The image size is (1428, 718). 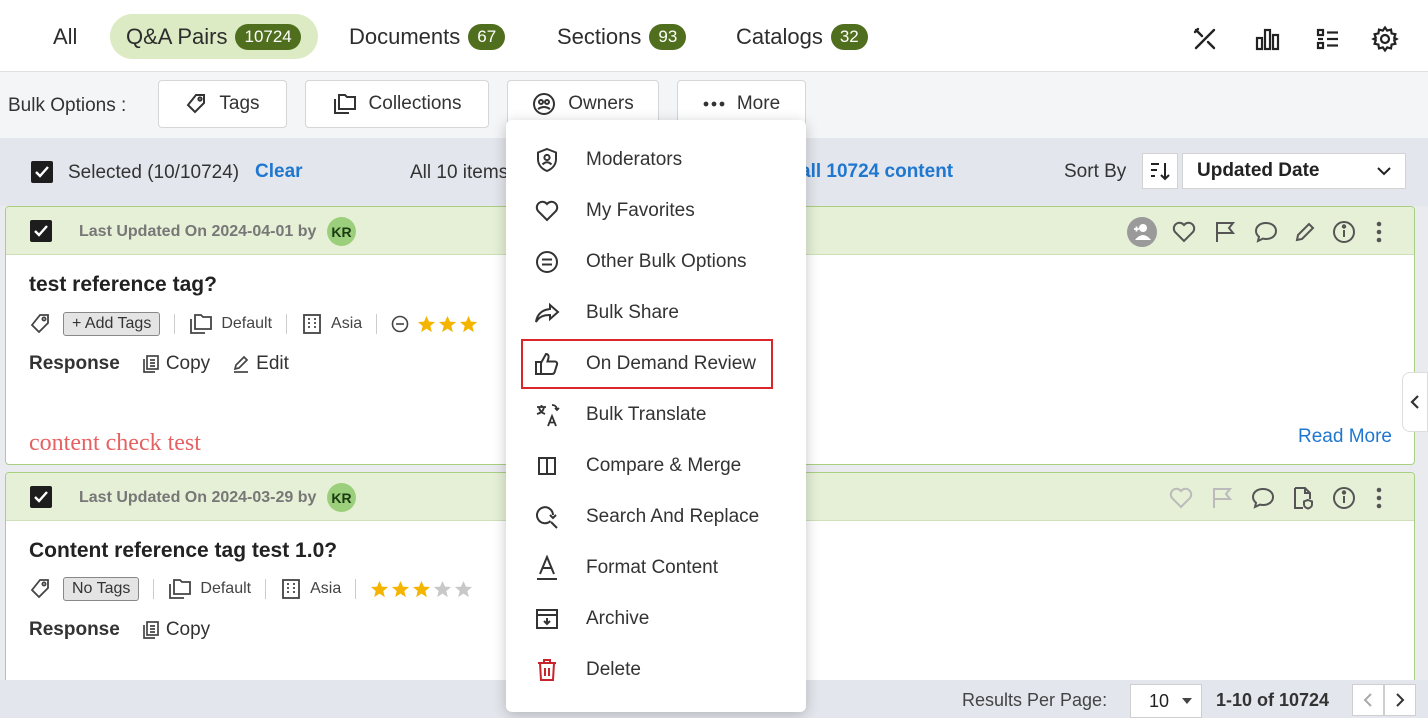 I want to click on tab-qa-pairs: Q&A Pairs 10724, so click(x=214, y=36).